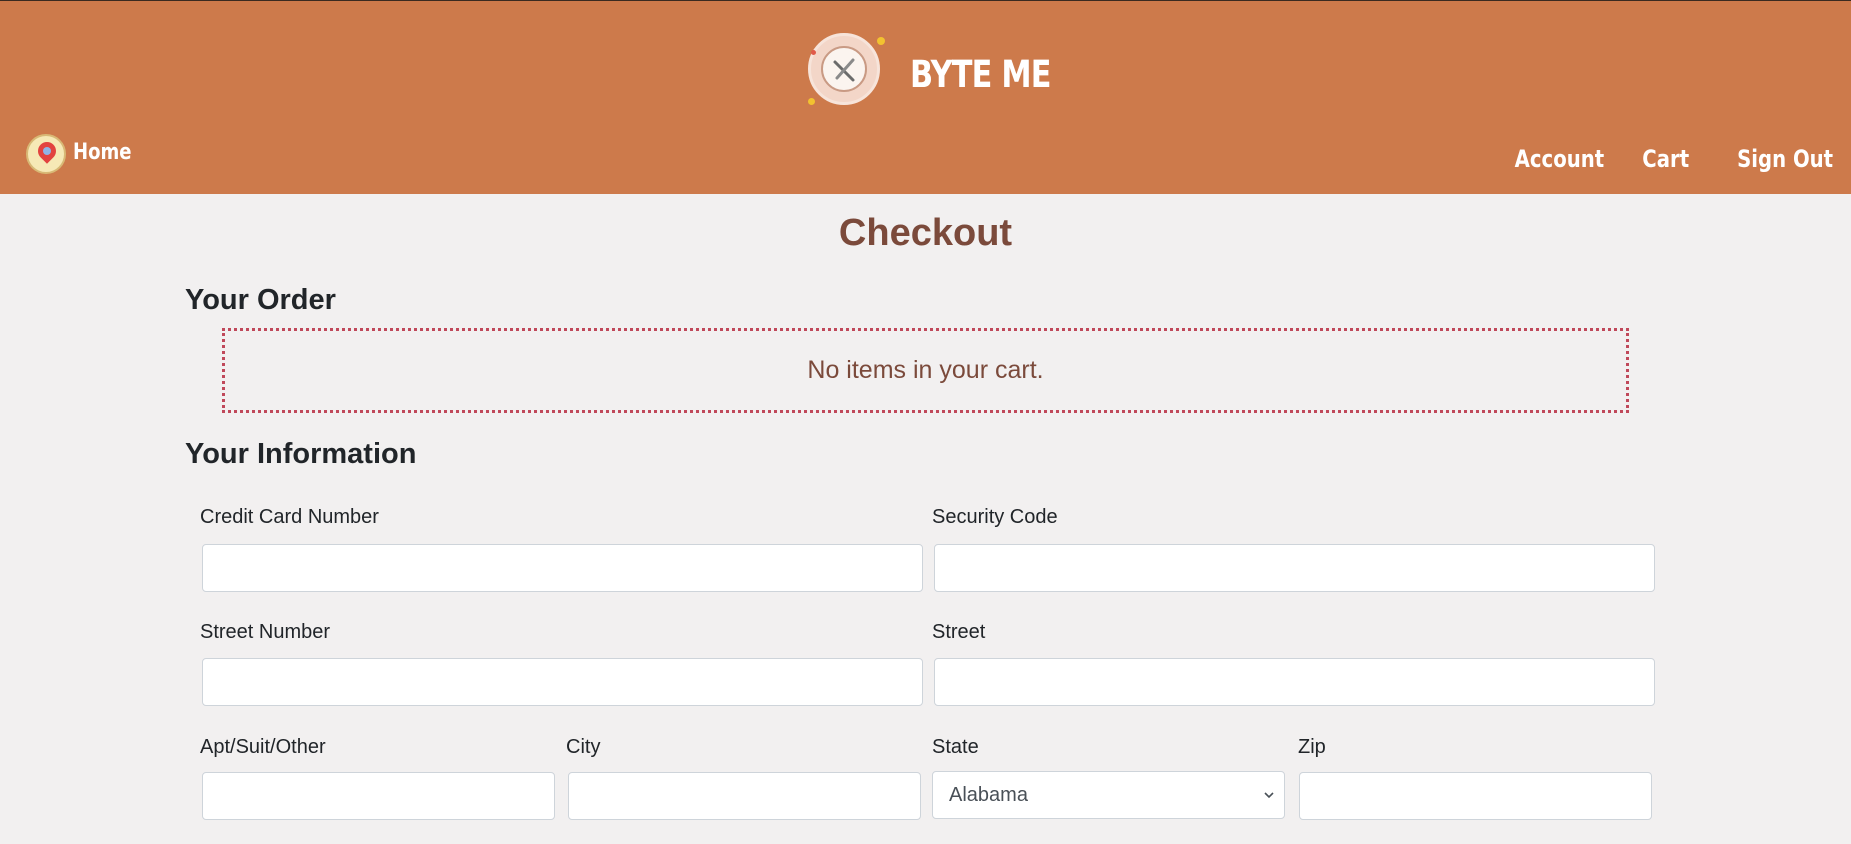 The height and width of the screenshot is (844, 1851). I want to click on zip-input, so click(1475, 796).